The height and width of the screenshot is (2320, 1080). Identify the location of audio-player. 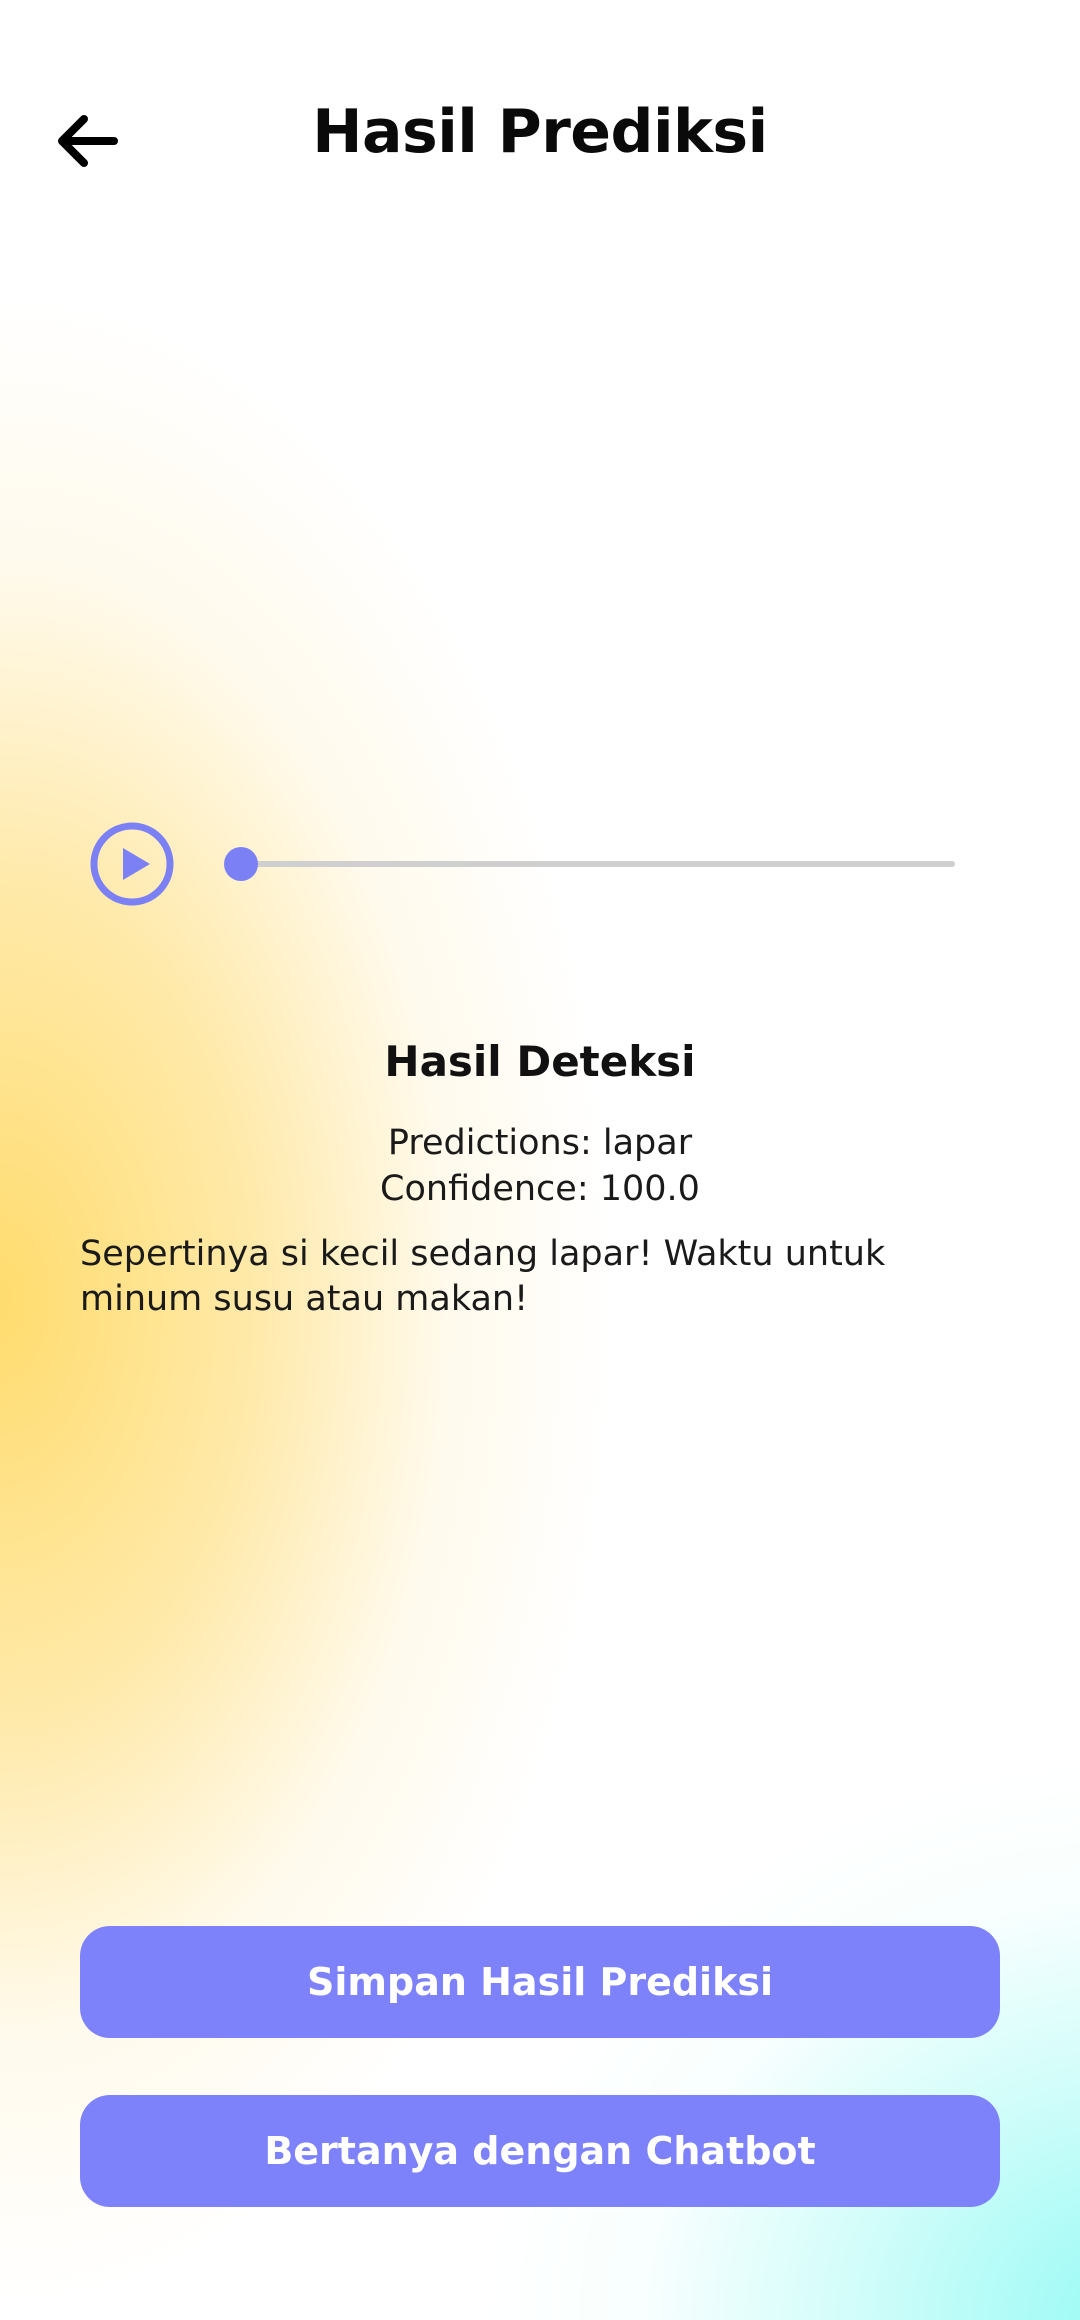
(538, 865).